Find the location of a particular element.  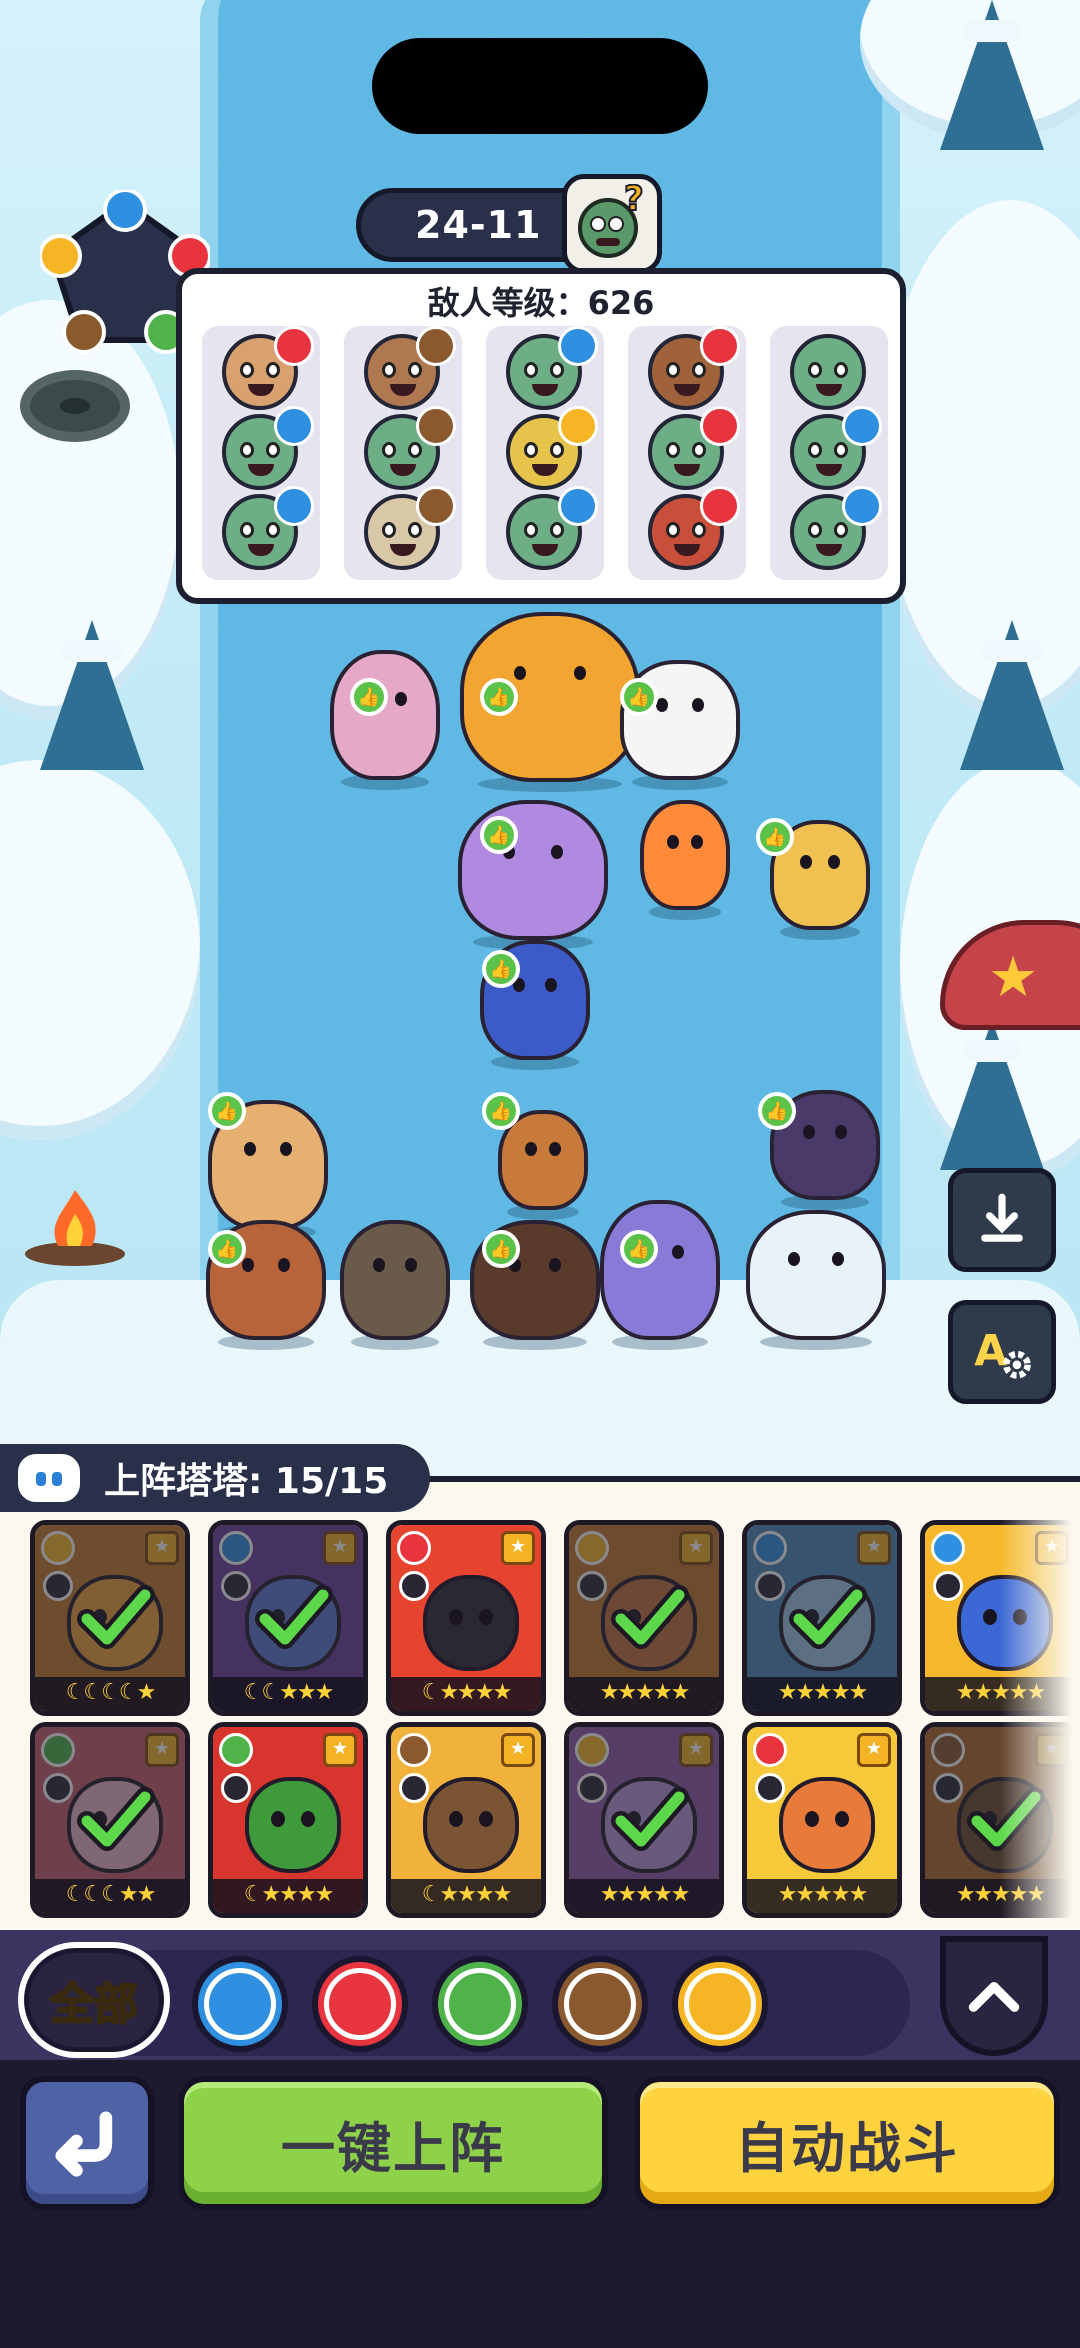

deployed-count-label: 上阵塔塔: 15/15 is located at coordinates (246, 1481).